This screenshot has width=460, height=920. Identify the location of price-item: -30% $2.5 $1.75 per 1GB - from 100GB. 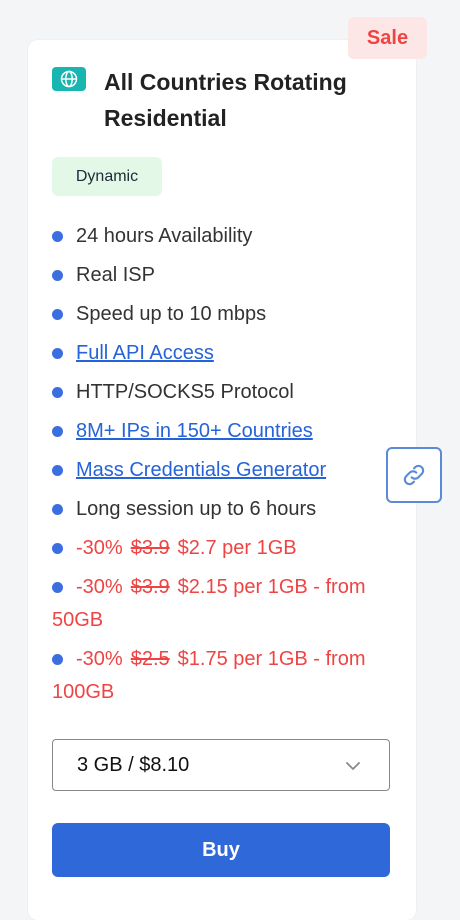
(212, 676).